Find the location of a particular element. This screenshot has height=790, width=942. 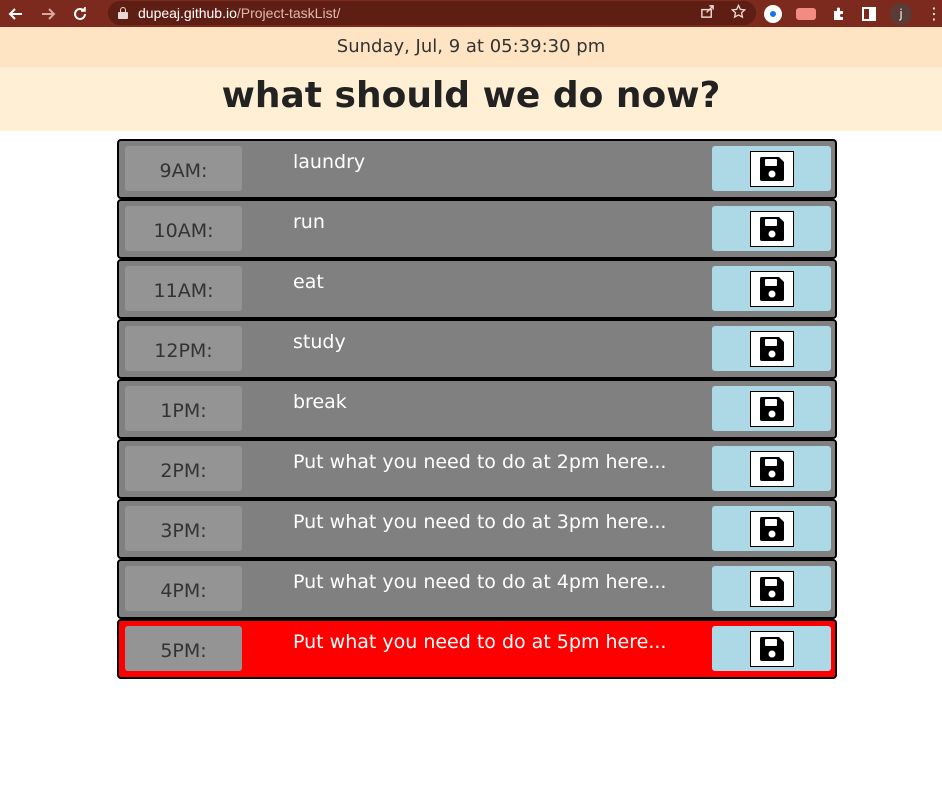

current-day: Sunday, Jul, 9 at 05:39:30 pm is located at coordinates (471, 47).